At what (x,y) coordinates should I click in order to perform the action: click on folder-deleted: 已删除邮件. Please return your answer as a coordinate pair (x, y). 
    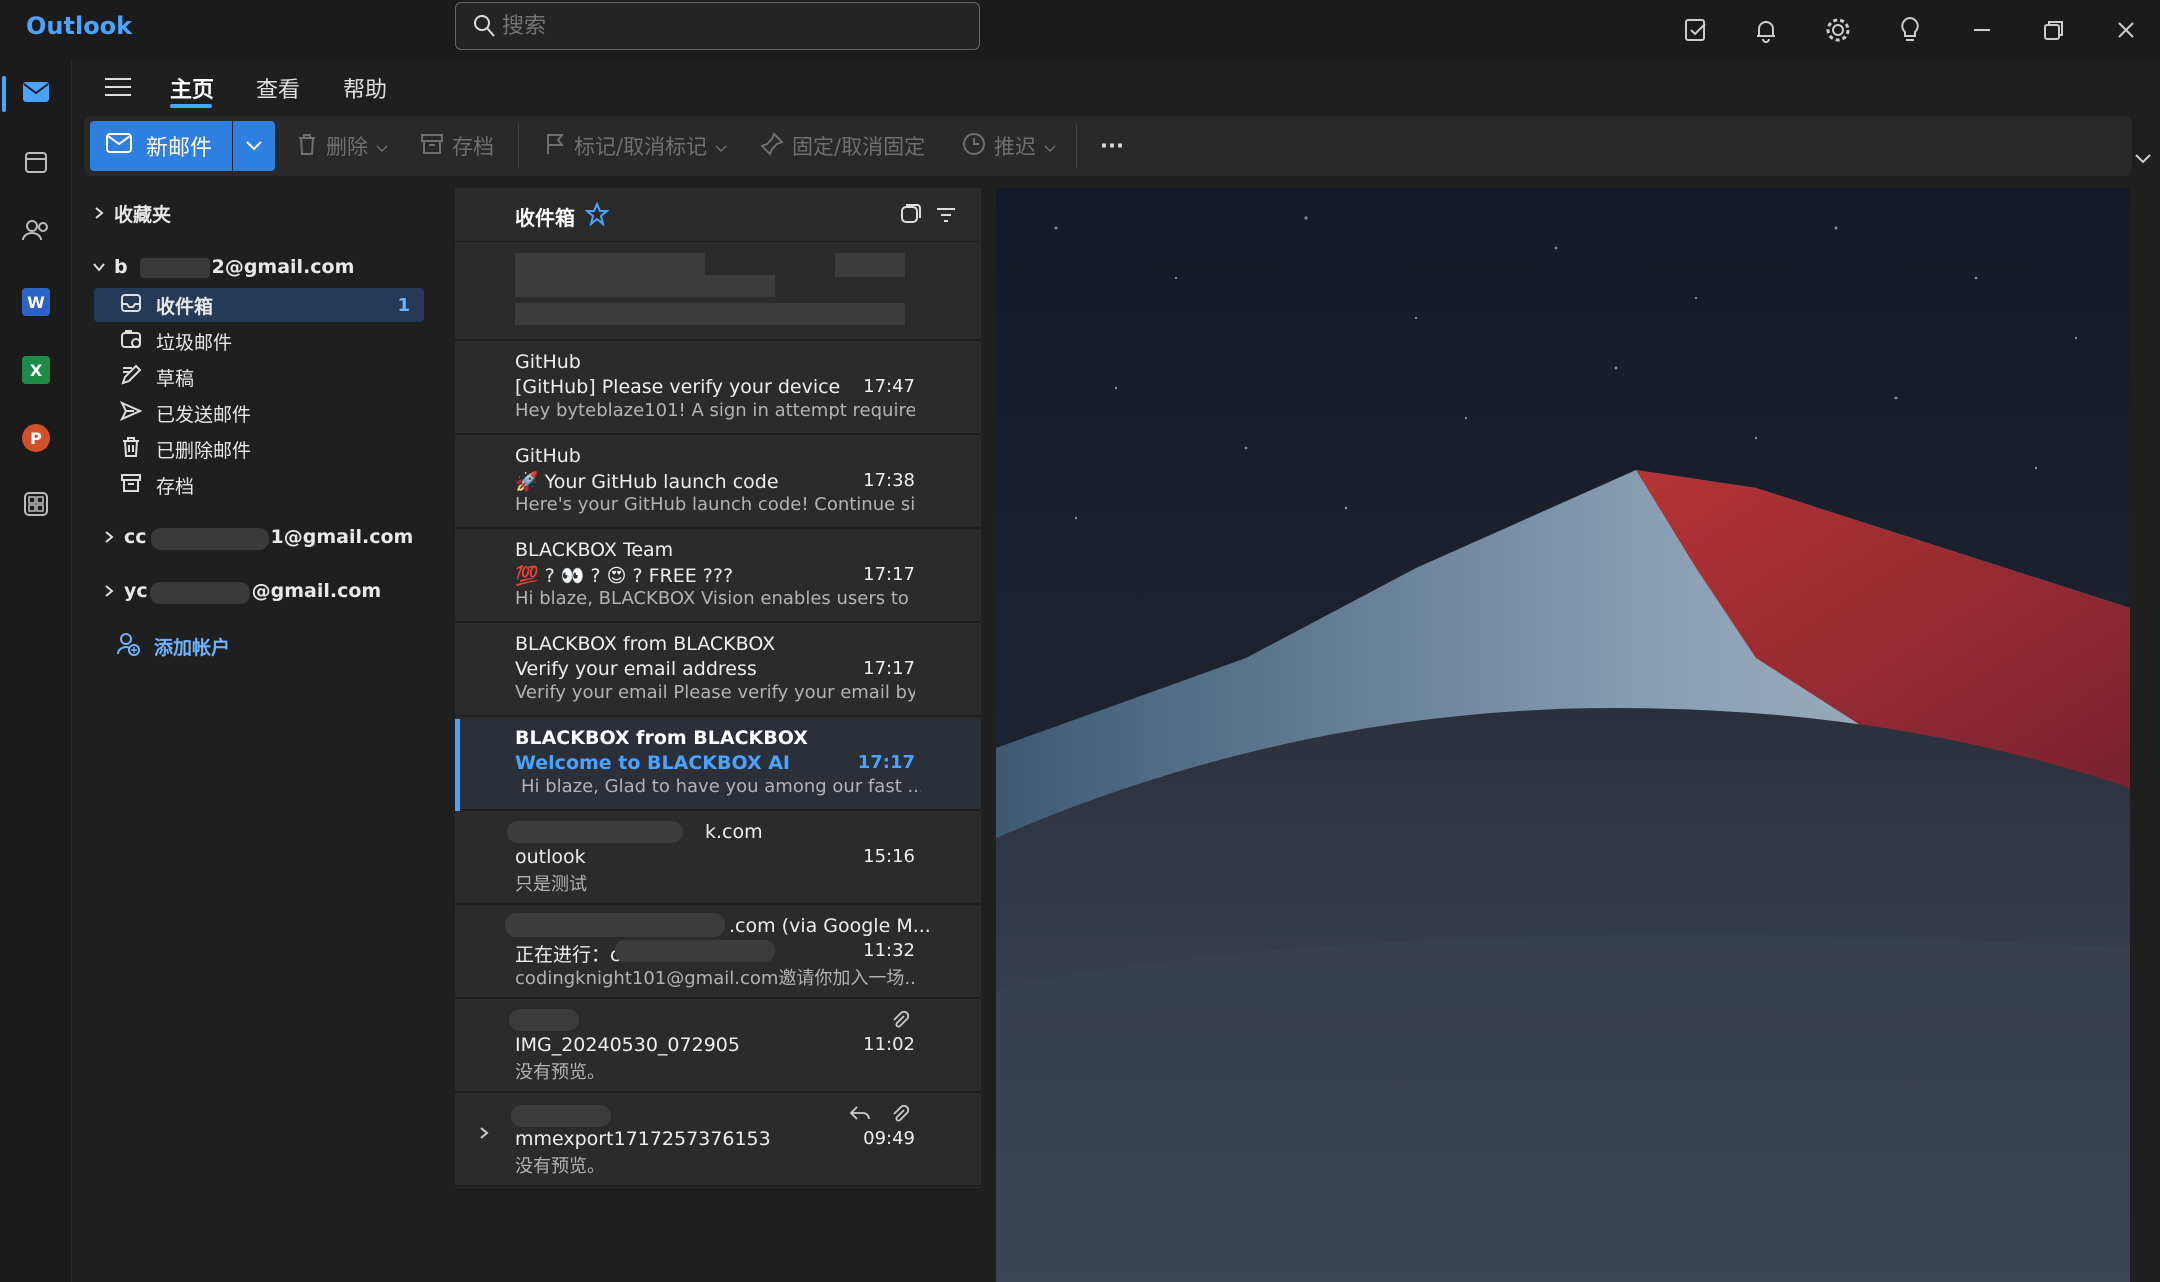
    Looking at the image, I should click on (259, 449).